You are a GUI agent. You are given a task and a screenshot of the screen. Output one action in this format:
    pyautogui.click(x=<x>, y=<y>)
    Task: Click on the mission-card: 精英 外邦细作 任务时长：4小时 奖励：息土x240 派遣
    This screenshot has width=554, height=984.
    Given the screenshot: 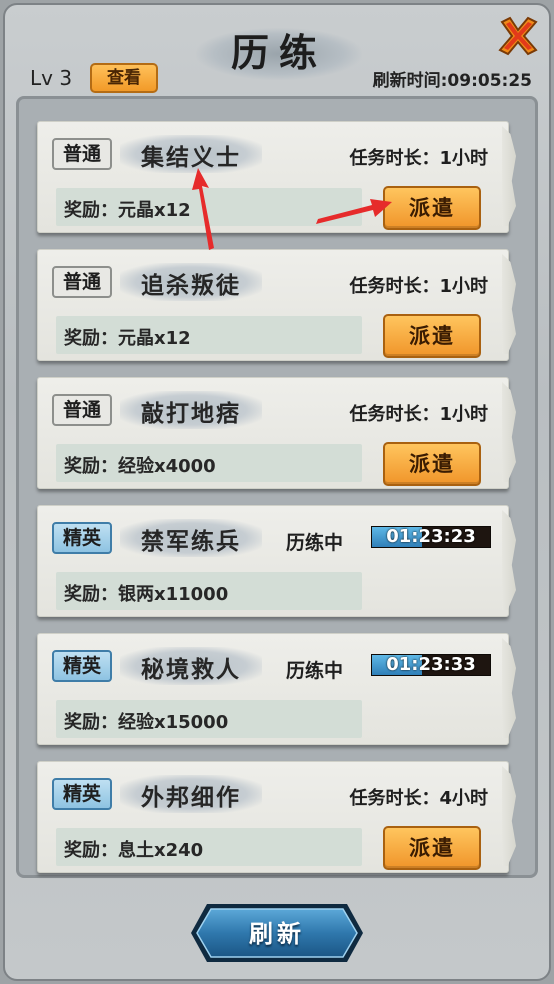 What is the action you would take?
    pyautogui.click(x=273, y=817)
    